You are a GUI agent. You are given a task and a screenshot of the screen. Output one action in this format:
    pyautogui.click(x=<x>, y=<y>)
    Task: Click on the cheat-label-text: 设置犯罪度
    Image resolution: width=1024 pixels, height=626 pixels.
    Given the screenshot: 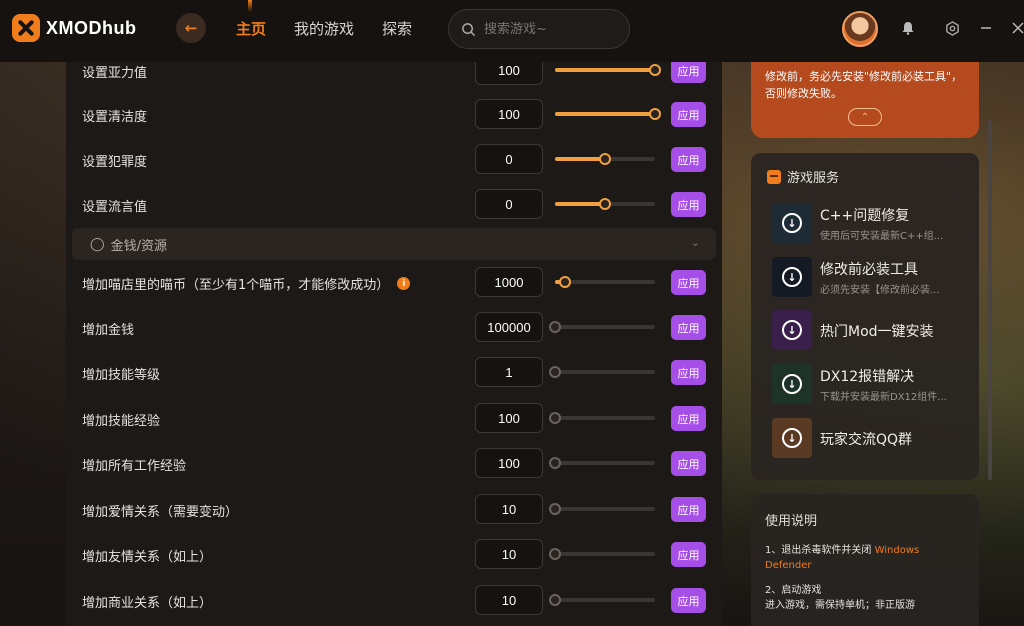 What is the action you would take?
    pyautogui.click(x=115, y=162)
    